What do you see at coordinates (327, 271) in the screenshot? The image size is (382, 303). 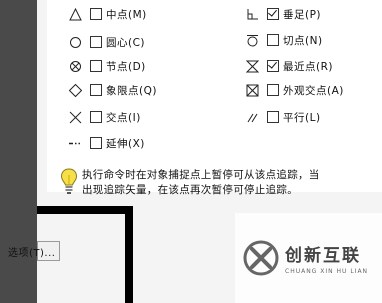 I see `watermark-sub: CHUANG XIN HU LIAN` at bounding box center [327, 271].